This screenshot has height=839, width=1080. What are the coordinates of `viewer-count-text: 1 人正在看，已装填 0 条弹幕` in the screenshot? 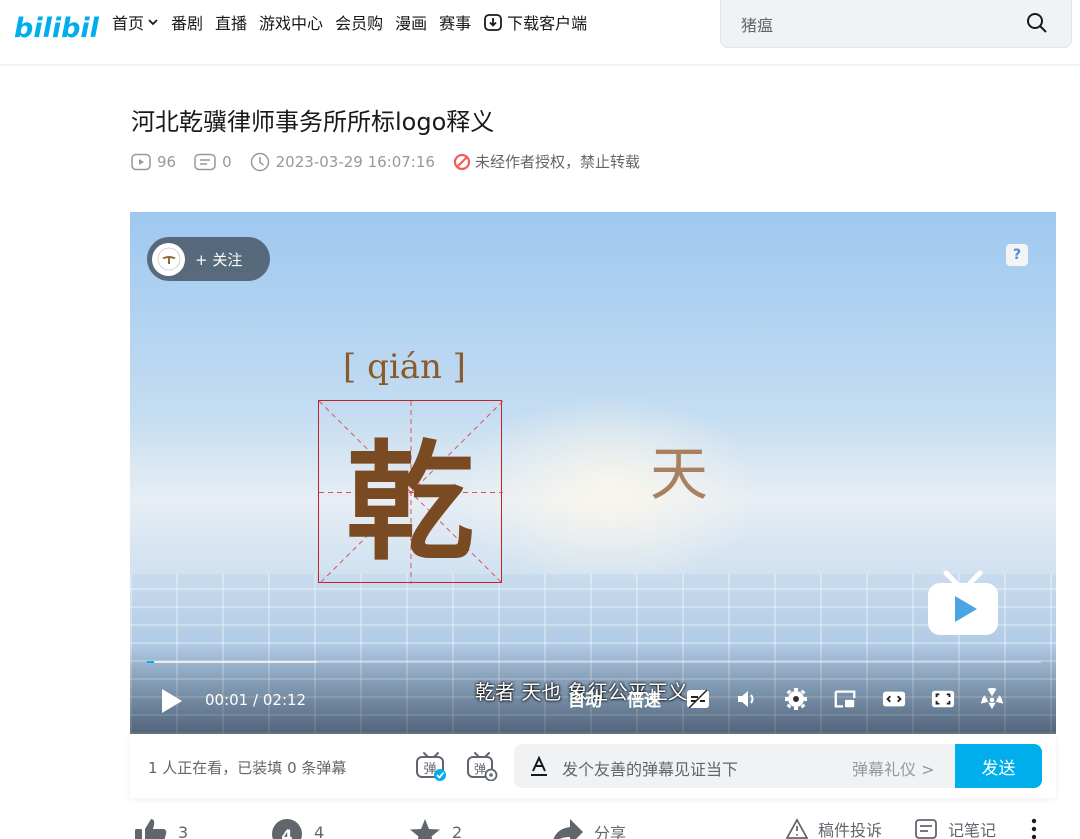 It's located at (247, 768).